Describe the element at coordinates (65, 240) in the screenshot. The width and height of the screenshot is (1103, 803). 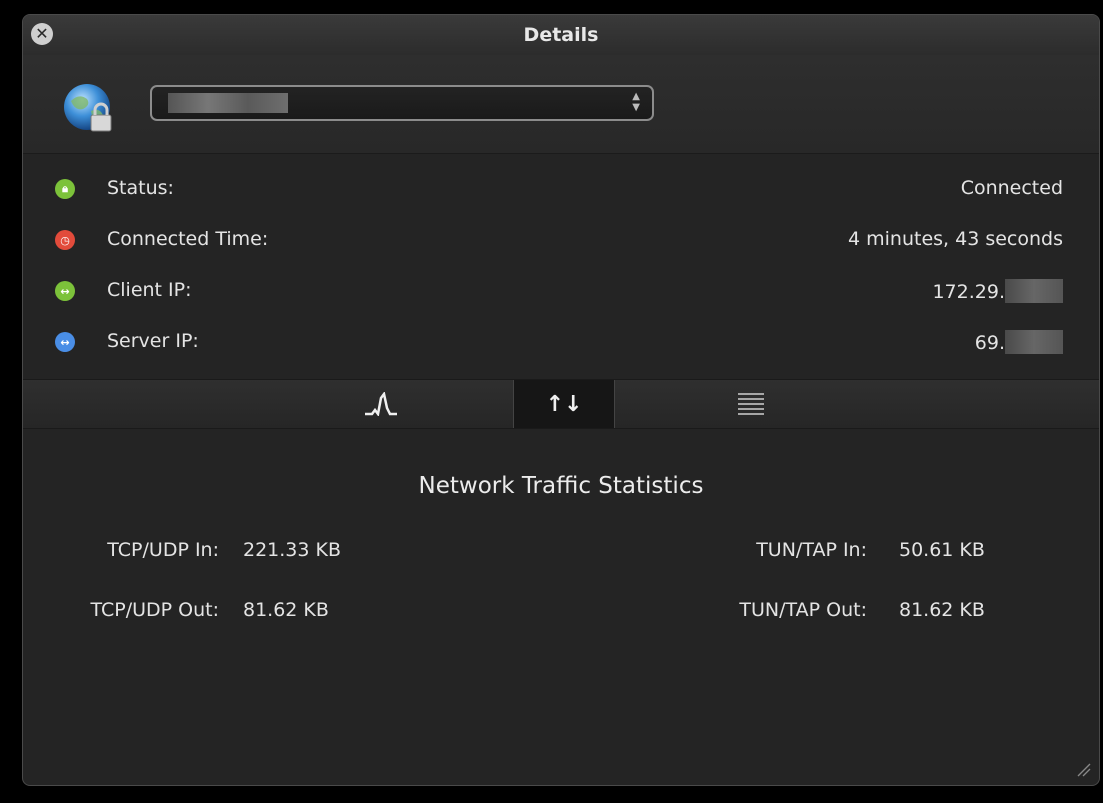
I see `clock-icon: ◷` at that location.